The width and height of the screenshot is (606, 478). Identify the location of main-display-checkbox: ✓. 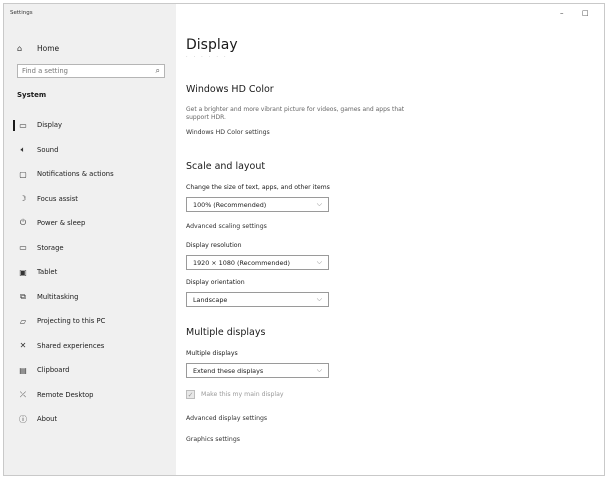
(190, 394).